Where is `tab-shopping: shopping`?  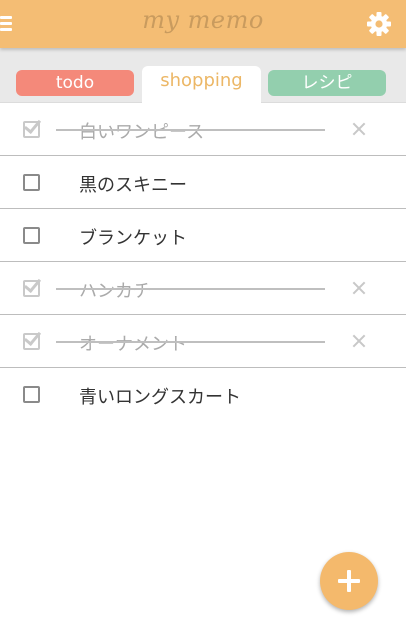
tab-shopping: shopping is located at coordinates (201, 84).